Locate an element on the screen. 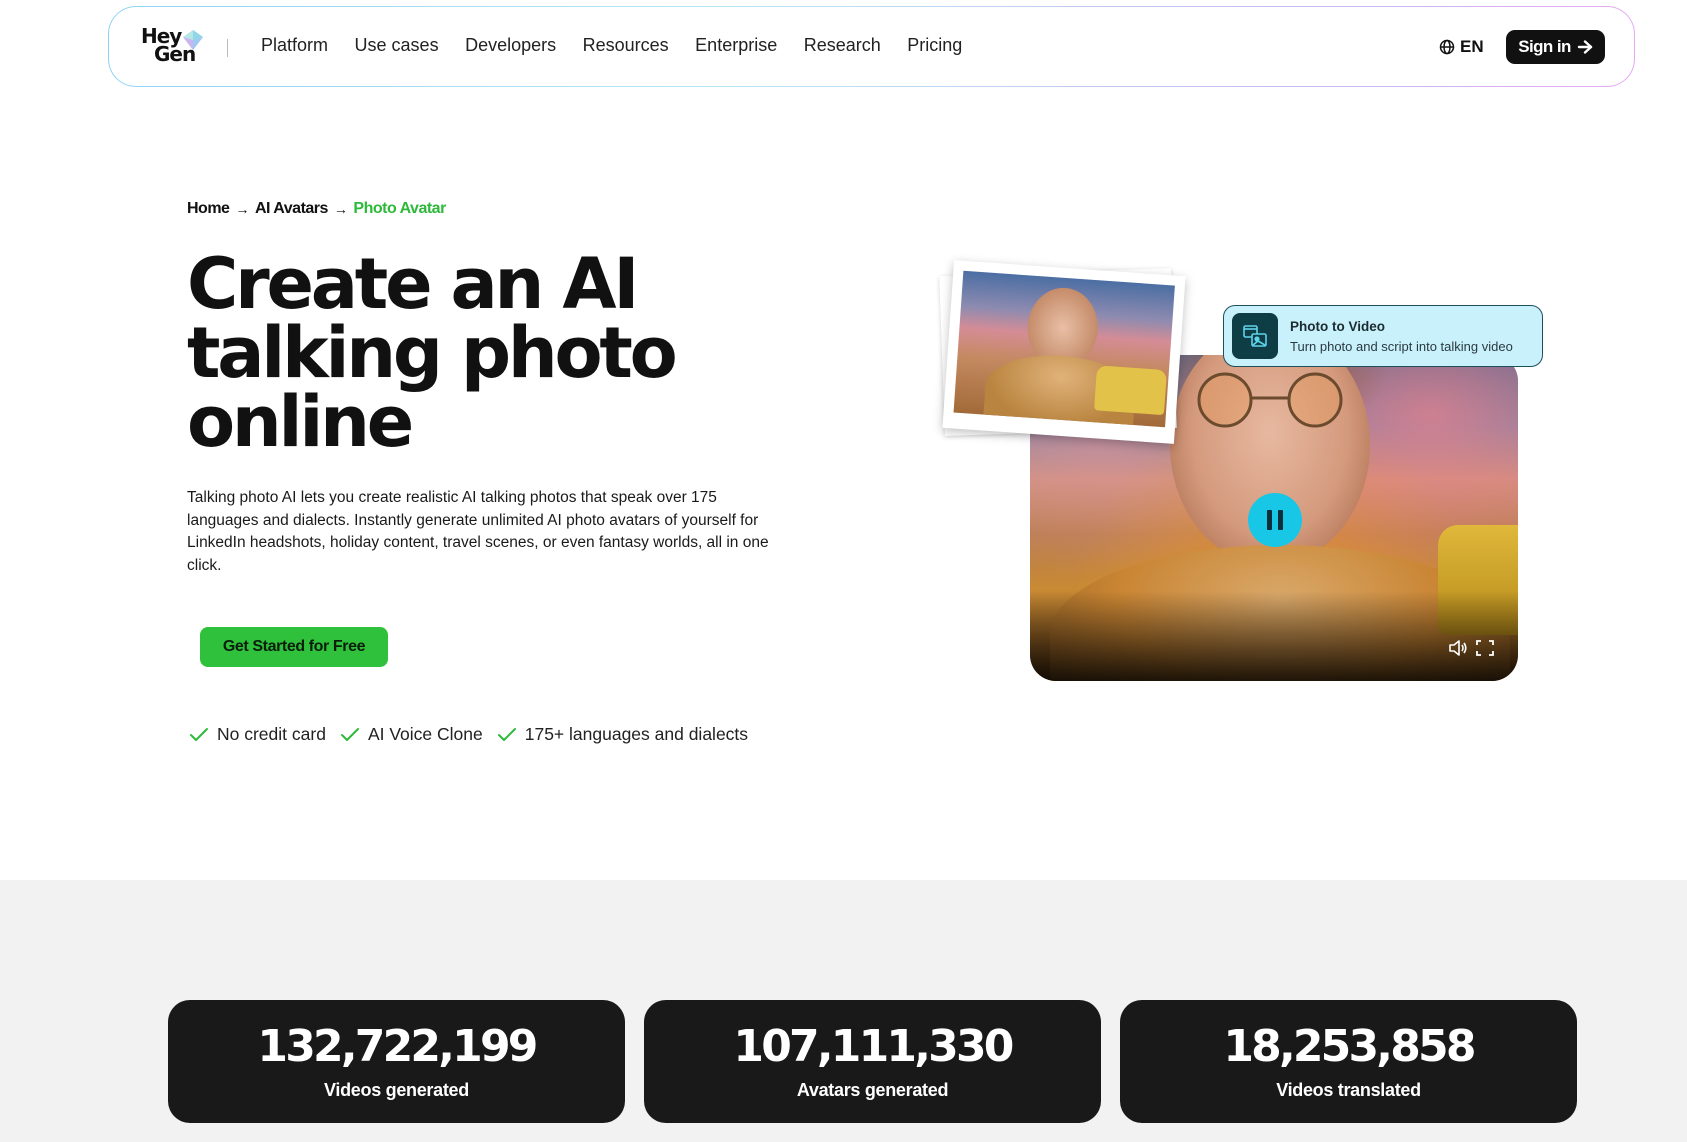  language-selector: EN is located at coordinates (1461, 47).